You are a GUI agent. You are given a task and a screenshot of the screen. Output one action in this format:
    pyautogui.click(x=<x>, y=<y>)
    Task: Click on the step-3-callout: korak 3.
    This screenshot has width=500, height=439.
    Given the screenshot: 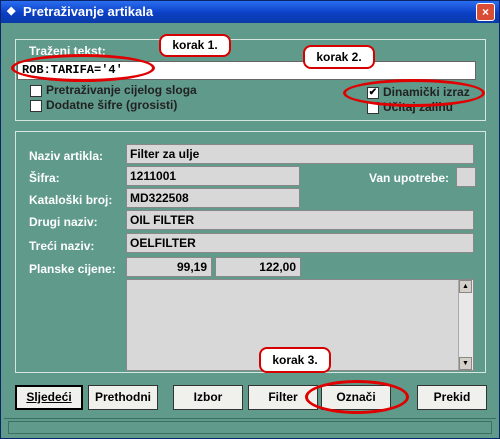 What is the action you would take?
    pyautogui.click(x=295, y=360)
    